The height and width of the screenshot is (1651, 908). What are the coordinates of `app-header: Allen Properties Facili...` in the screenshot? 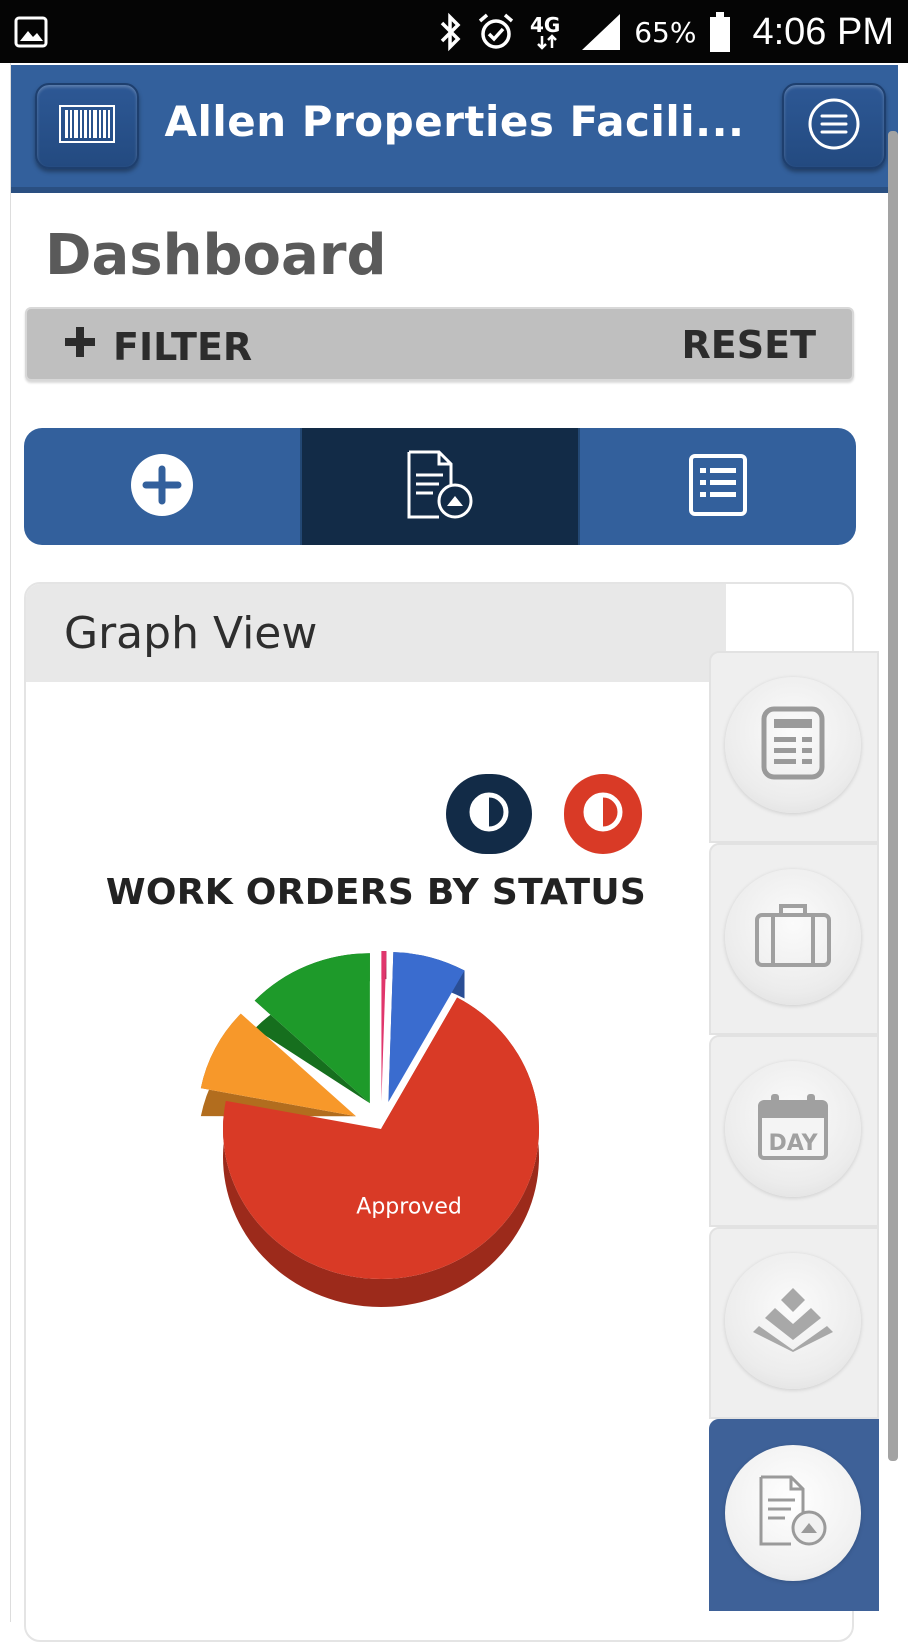 It's located at (454, 129).